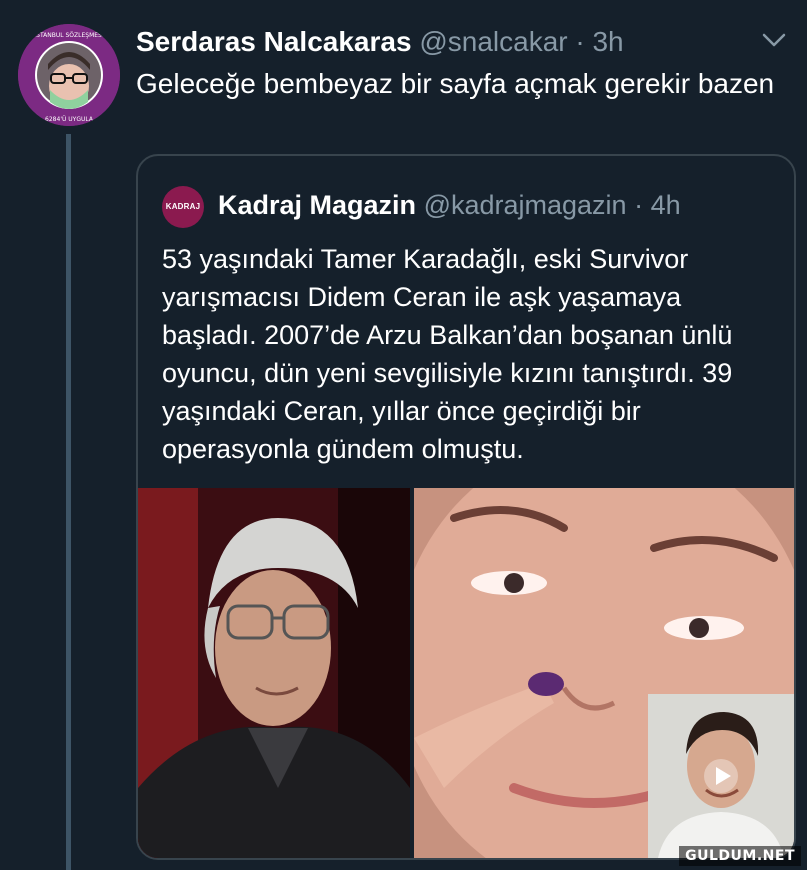  I want to click on quoted-author-avatar: KADRAJ, so click(183, 207).